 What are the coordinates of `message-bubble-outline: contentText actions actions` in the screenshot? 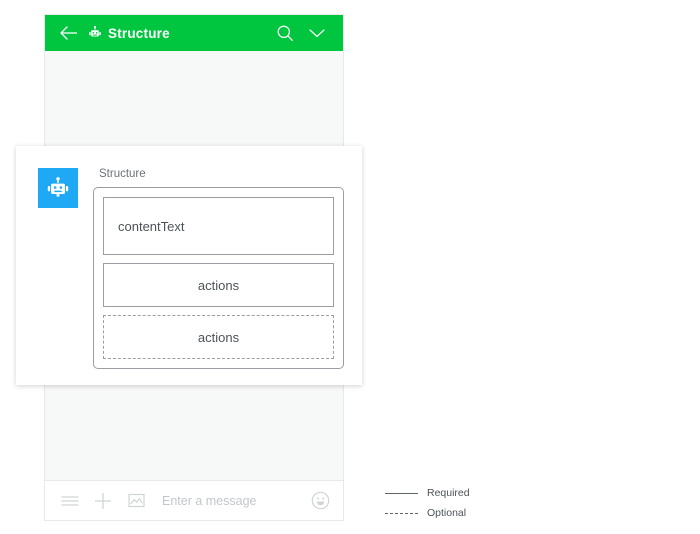 It's located at (218, 278).